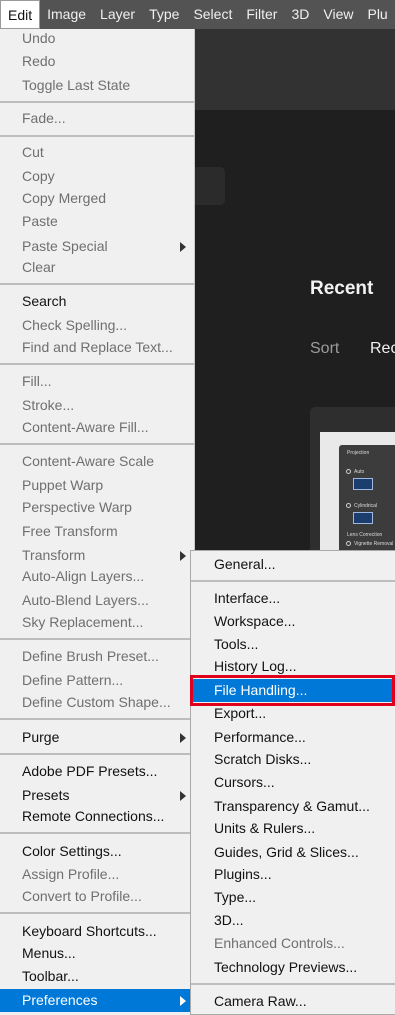  I want to click on thumb-vignette-label: Vignette Removal, so click(374, 544).